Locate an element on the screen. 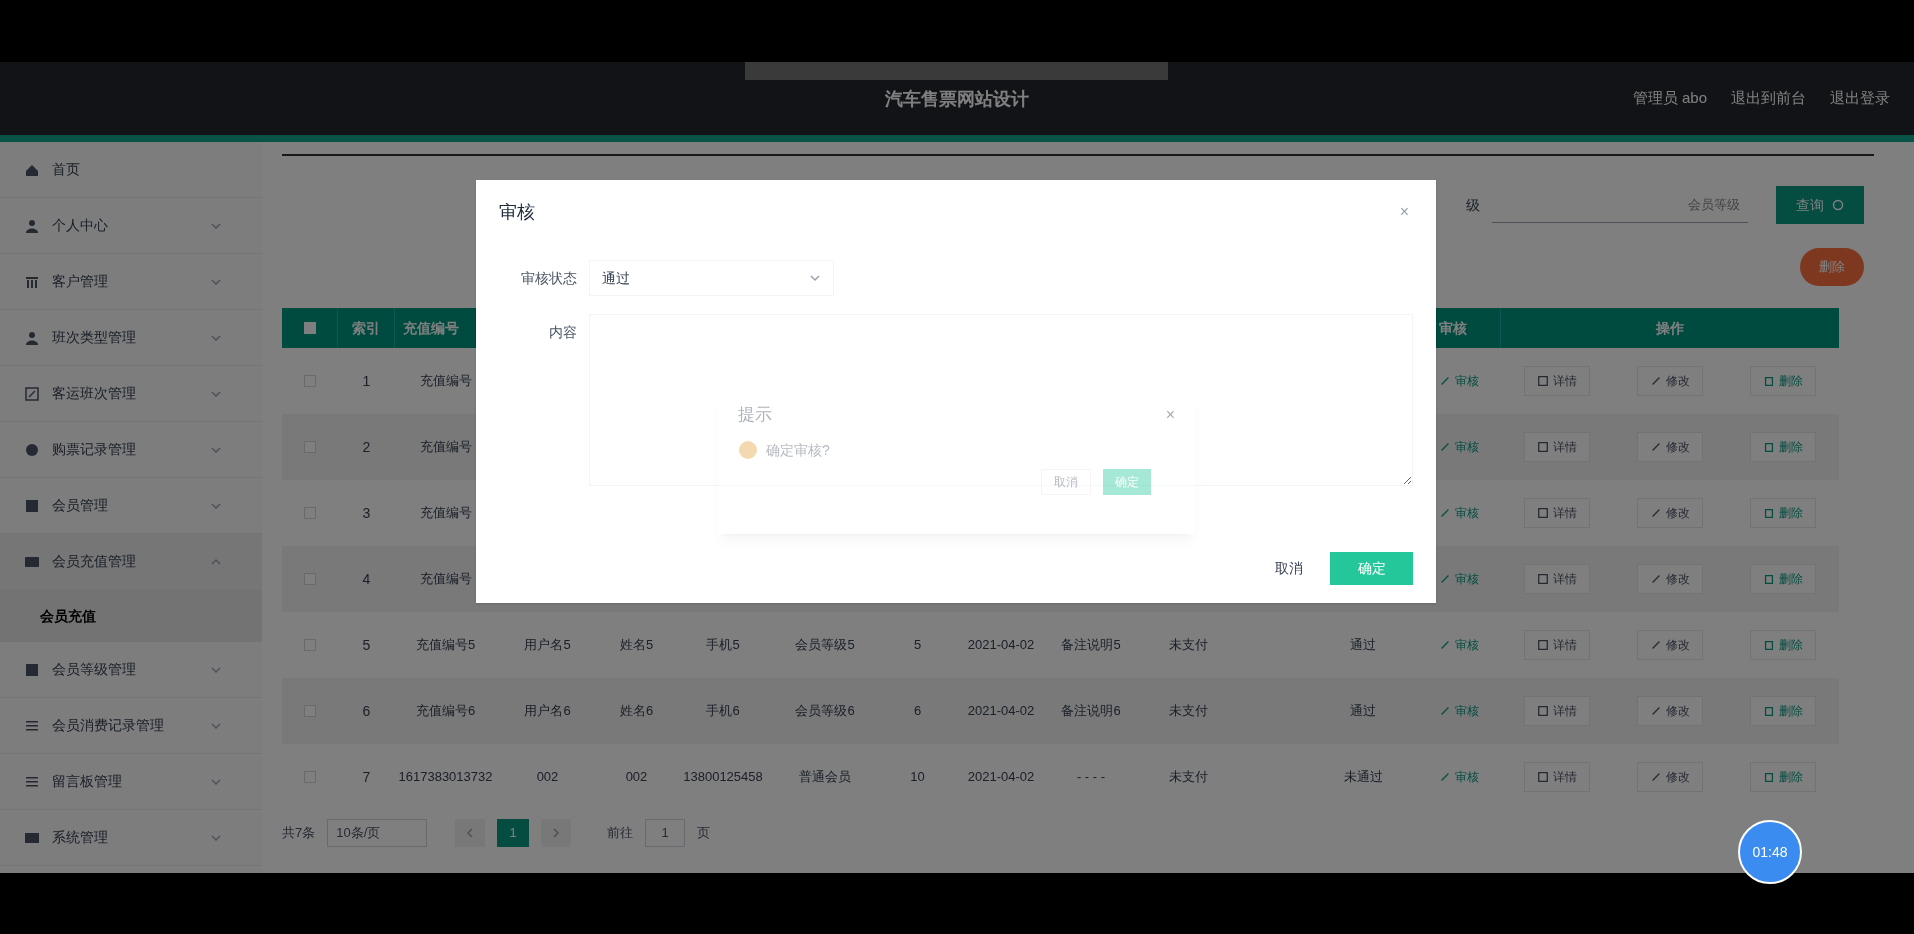 This screenshot has height=934, width=1914. page-button: 1 is located at coordinates (513, 832).